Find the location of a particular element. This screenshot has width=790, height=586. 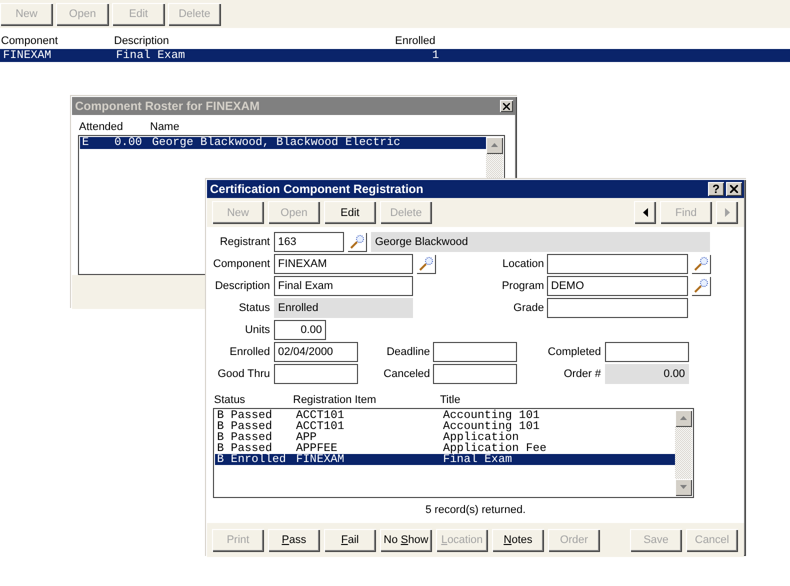

field-label: Completed is located at coordinates (573, 352).